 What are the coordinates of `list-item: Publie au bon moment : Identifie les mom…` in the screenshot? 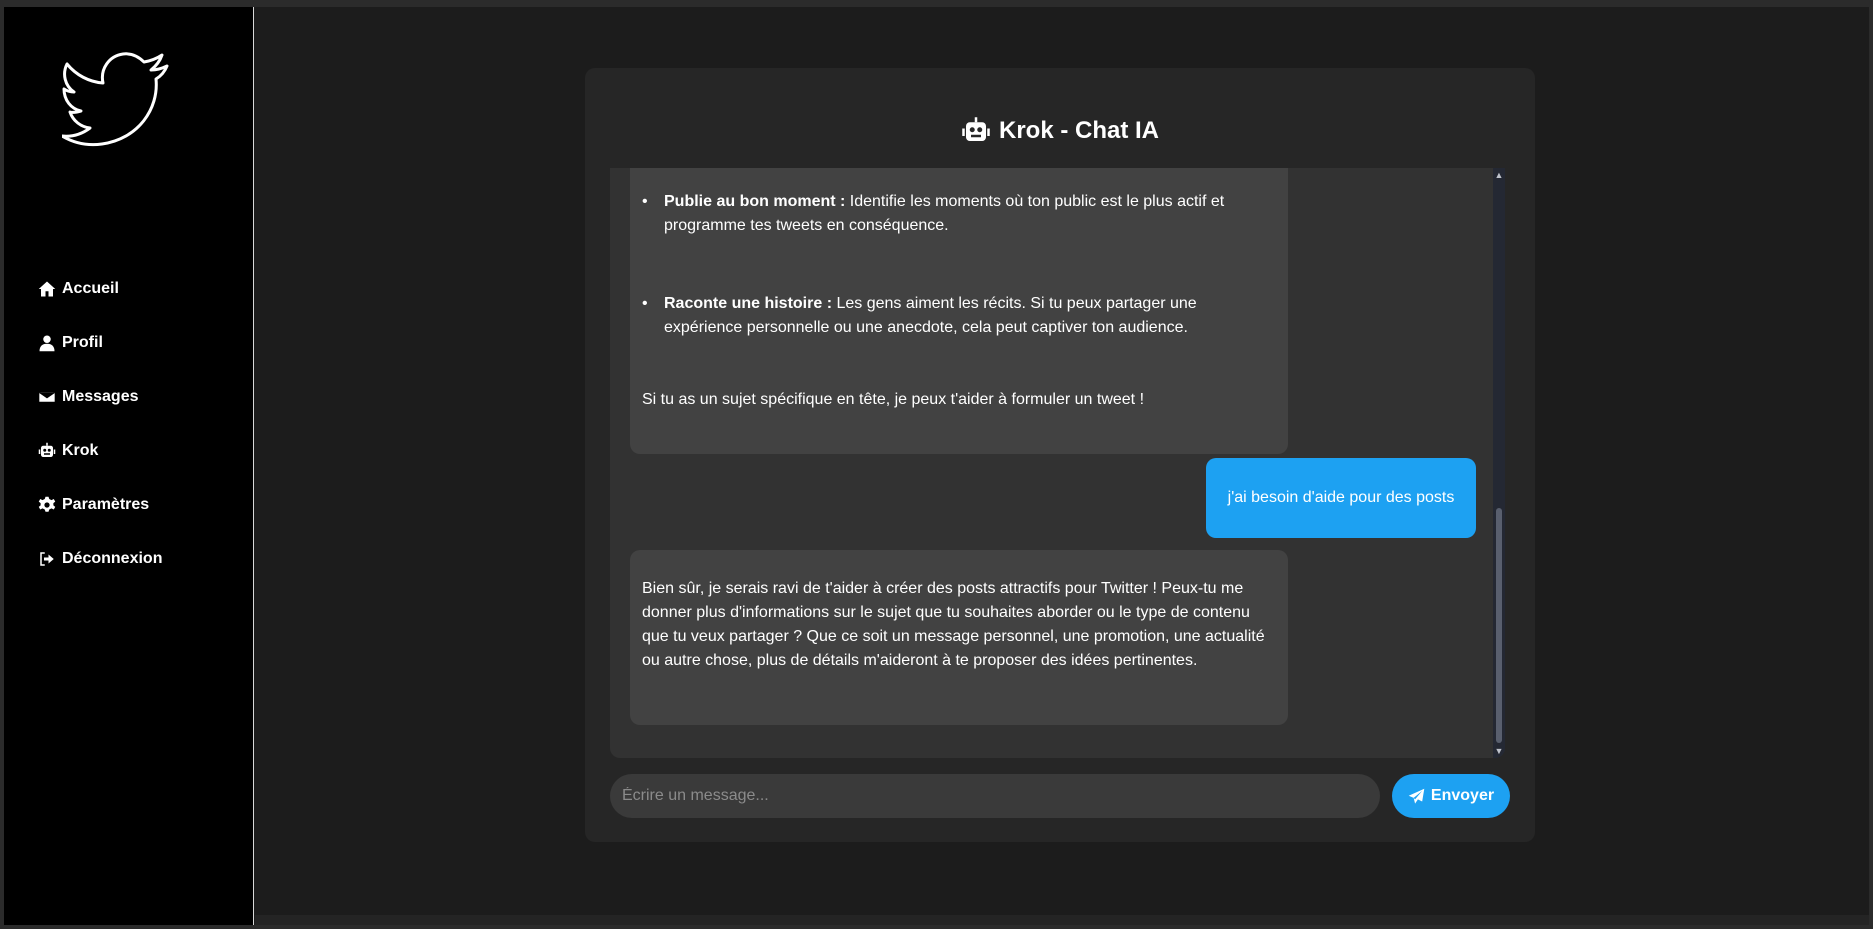 It's located at (959, 214).